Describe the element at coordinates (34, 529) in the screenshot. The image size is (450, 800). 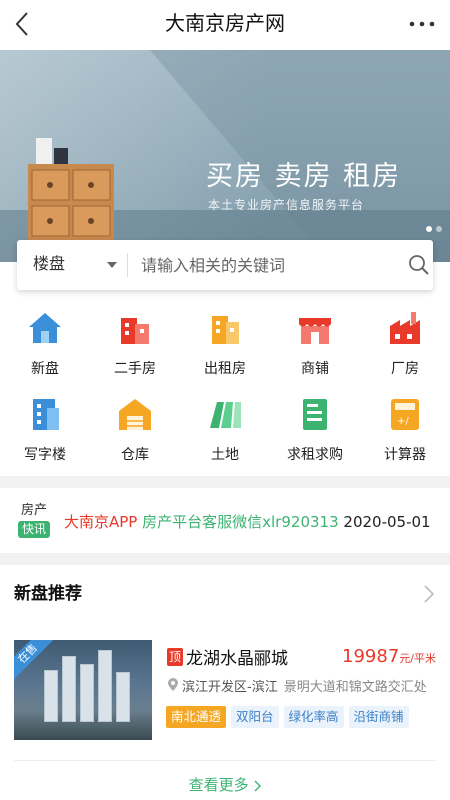
I see `news-tag-badge: 快讯` at that location.